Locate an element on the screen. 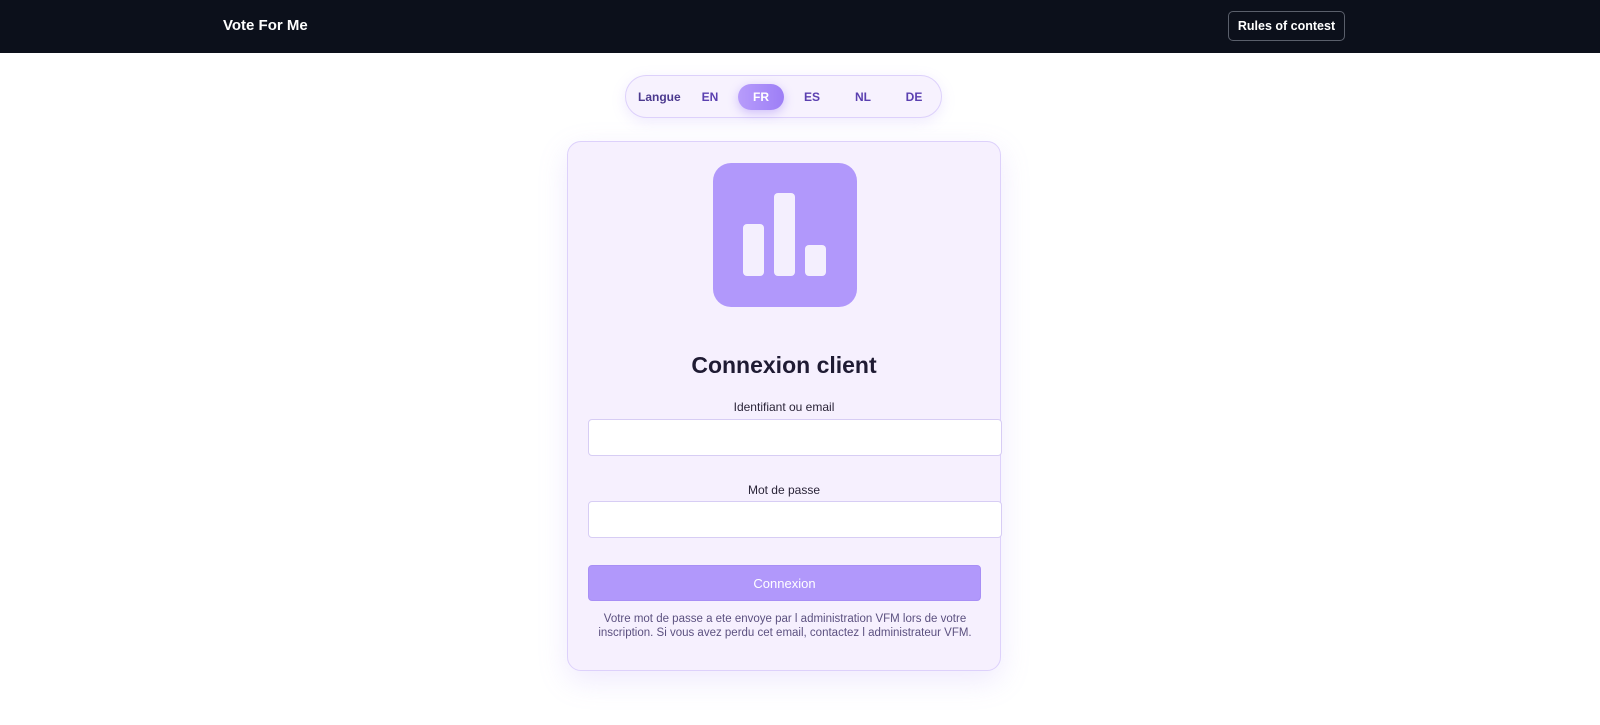  password-input is located at coordinates (795, 519).